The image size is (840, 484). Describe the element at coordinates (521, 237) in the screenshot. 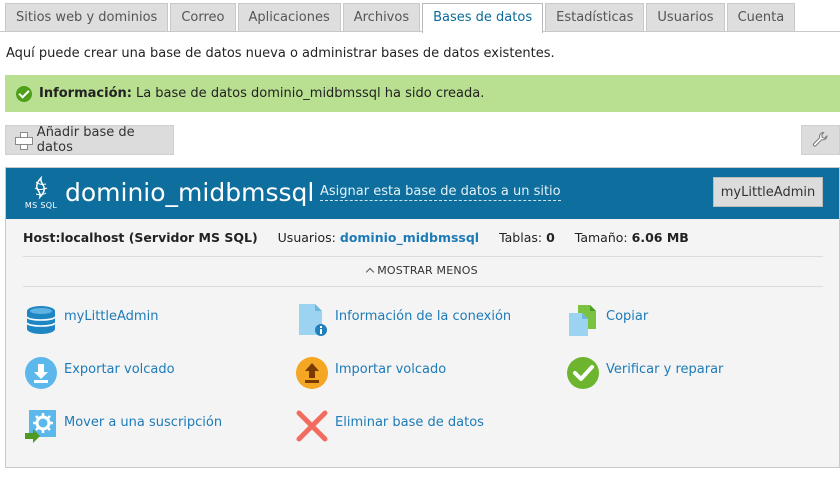

I see `tables-label: Tablas:` at that location.